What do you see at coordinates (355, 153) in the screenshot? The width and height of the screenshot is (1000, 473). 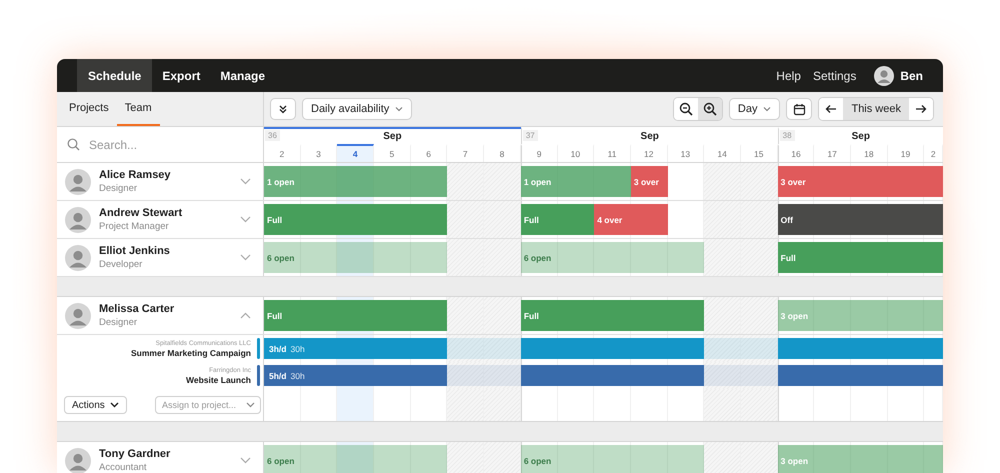 I see `day-label: 4` at bounding box center [355, 153].